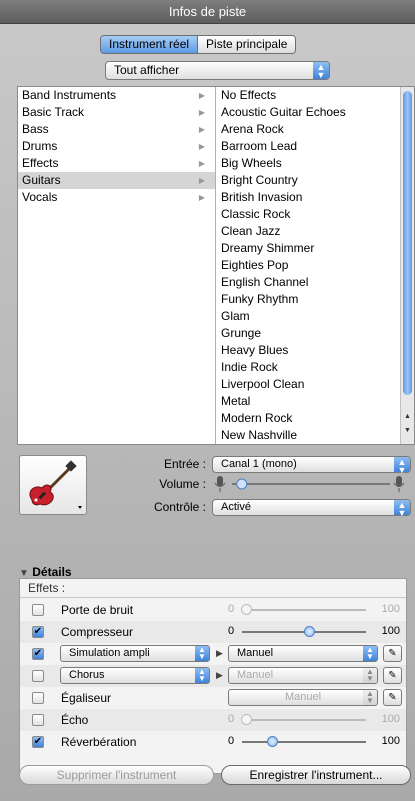  I want to click on category-item: Band Instruments ▶, so click(116, 95).